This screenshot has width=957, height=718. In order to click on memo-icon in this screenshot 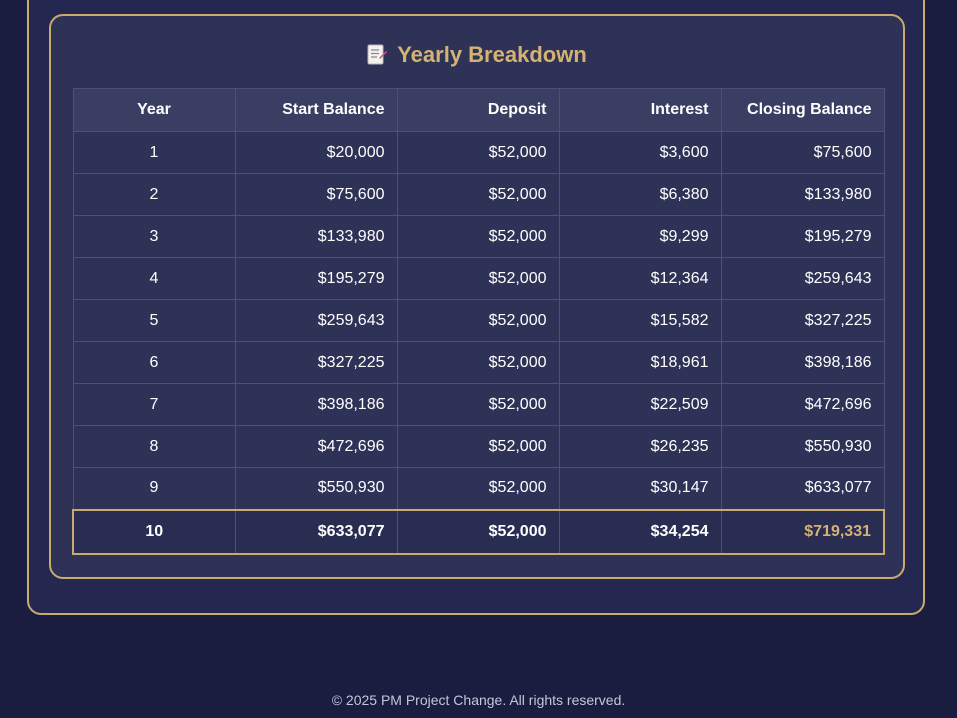, I will do `click(377, 55)`.